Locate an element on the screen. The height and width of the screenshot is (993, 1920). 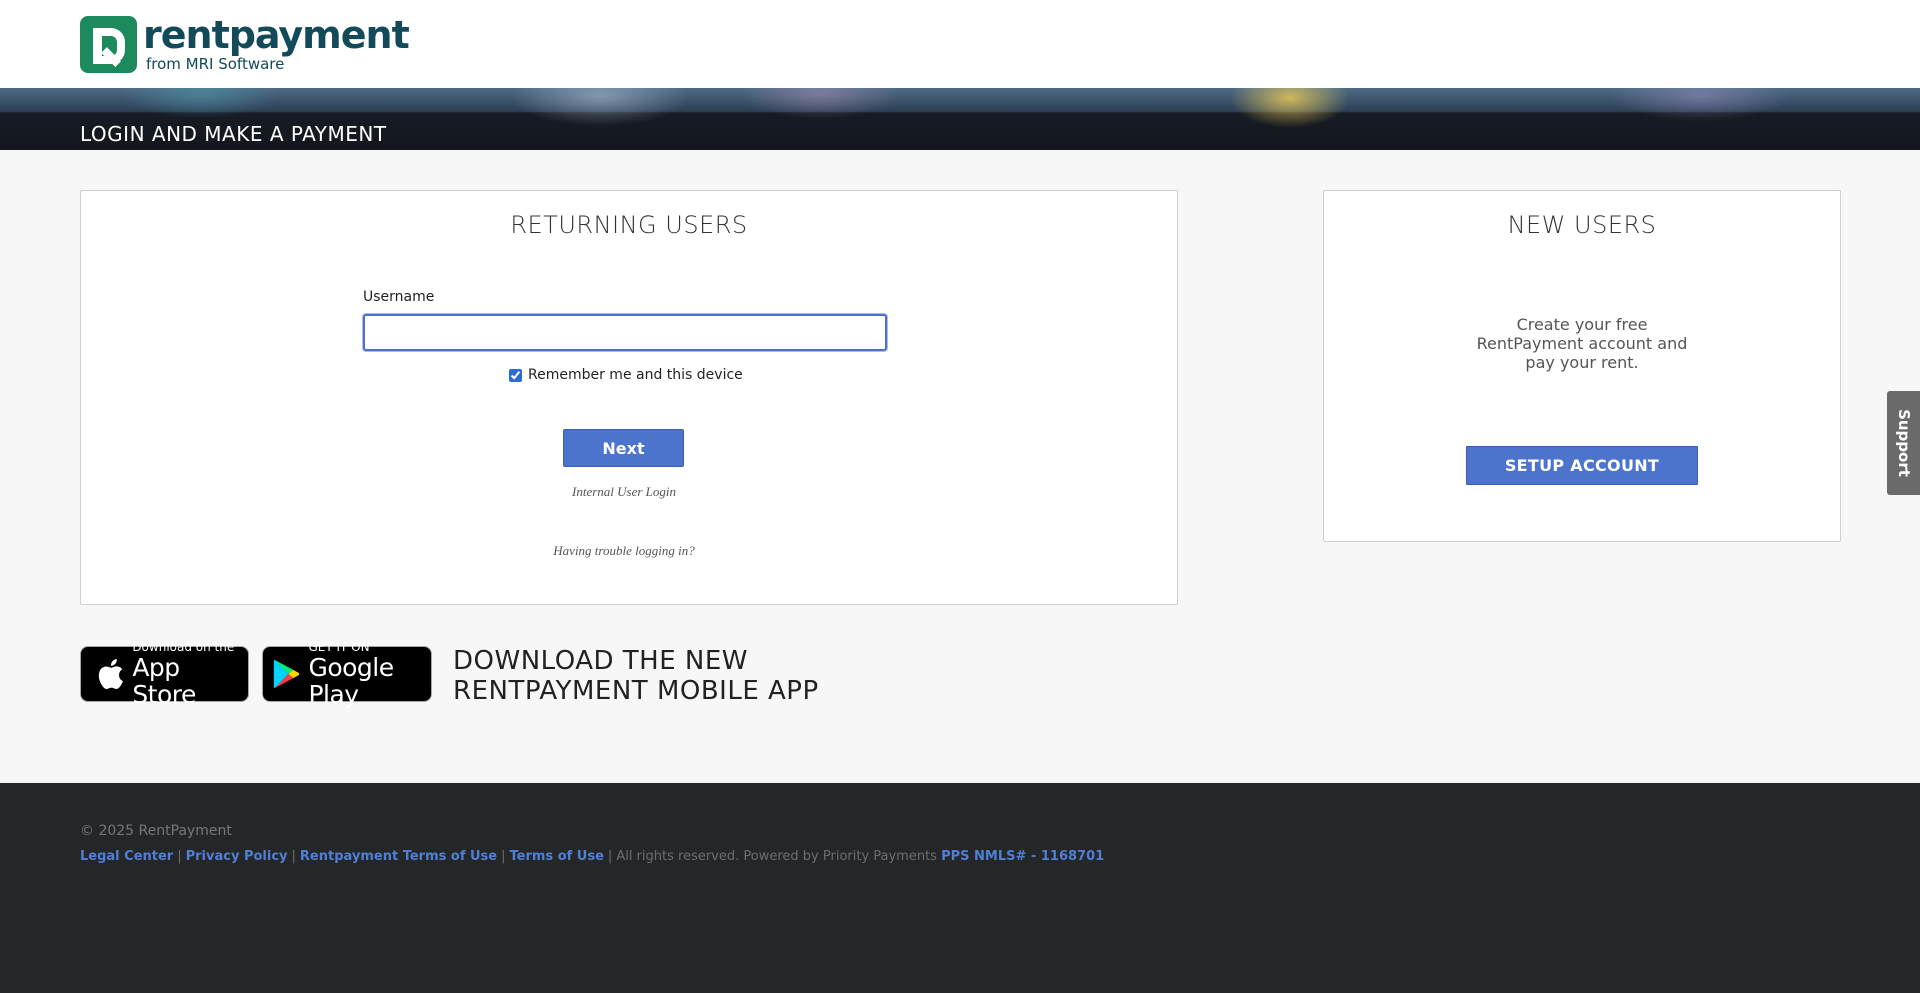
nmls-link: PPS NMLS# - 1168701 is located at coordinates (1022, 856).